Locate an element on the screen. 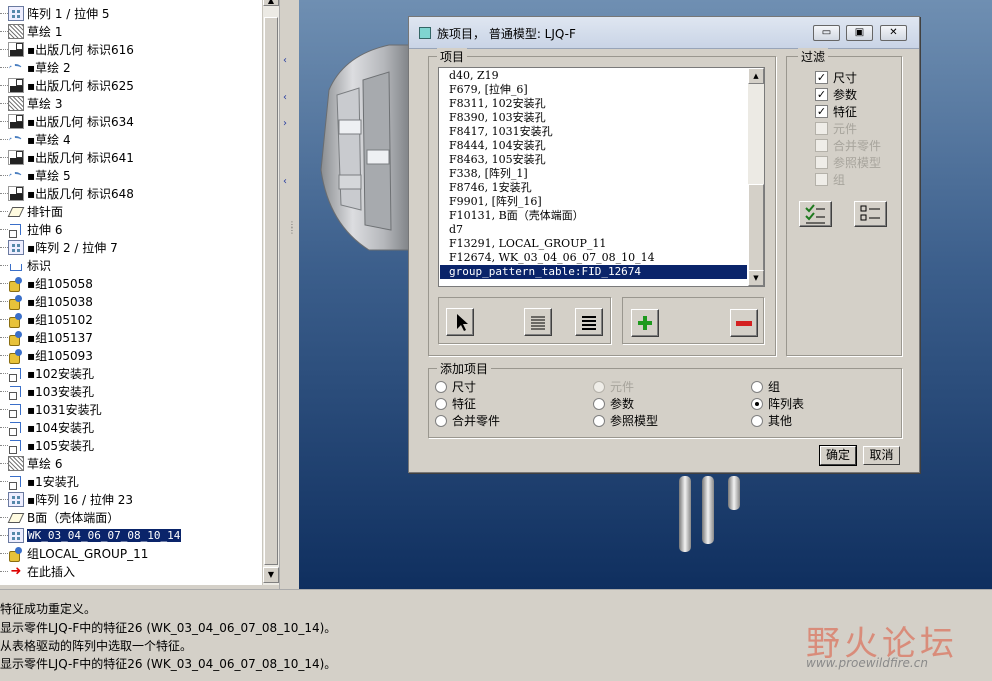  tree-item: ▪出版几何 标识634 is located at coordinates (132, 121).